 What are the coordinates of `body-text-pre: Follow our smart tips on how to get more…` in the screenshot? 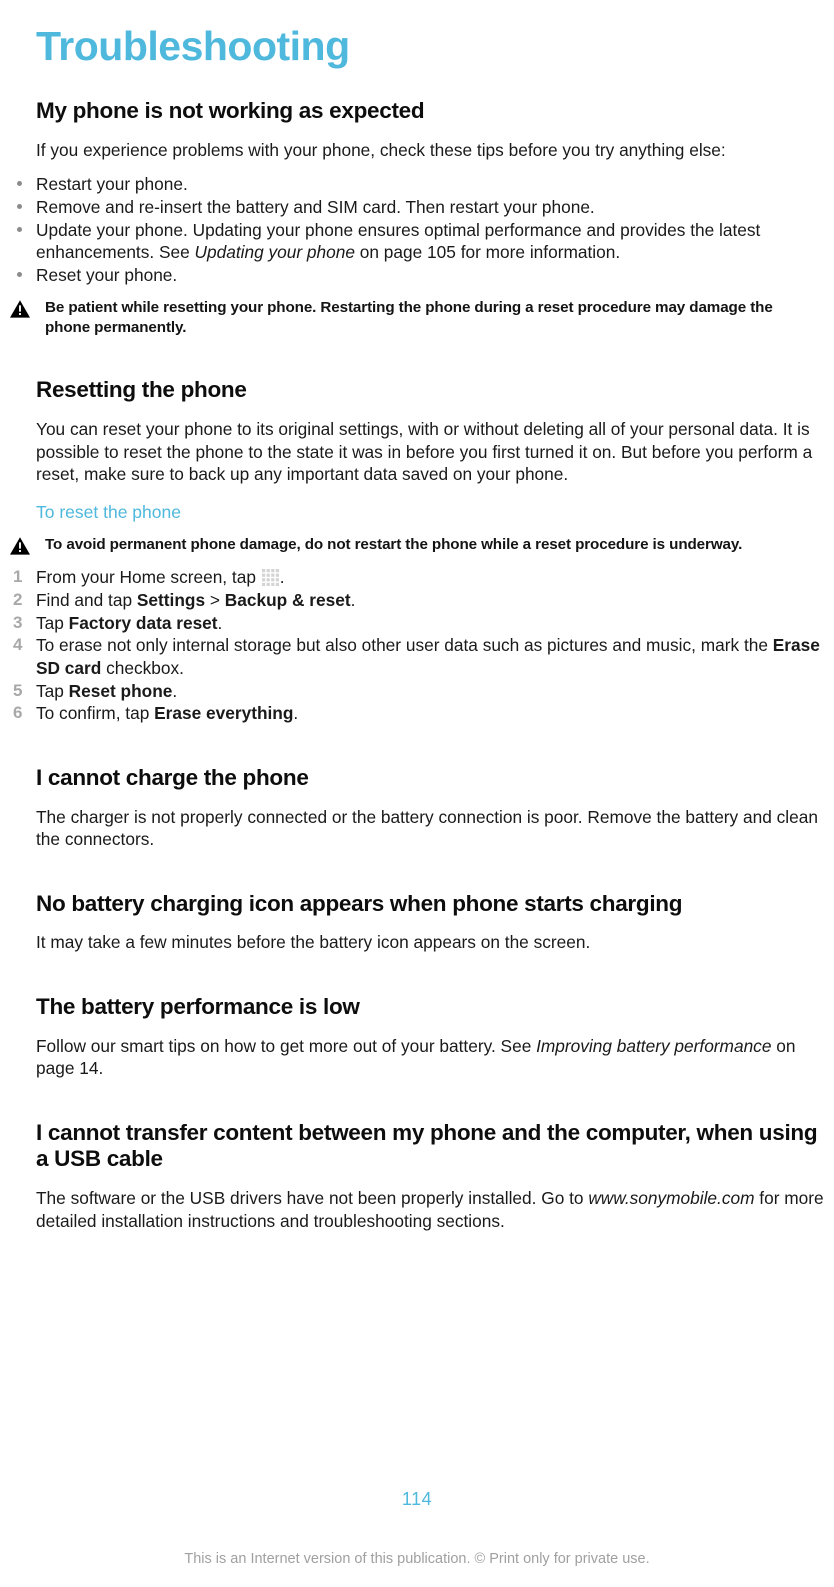 It's located at (286, 1045).